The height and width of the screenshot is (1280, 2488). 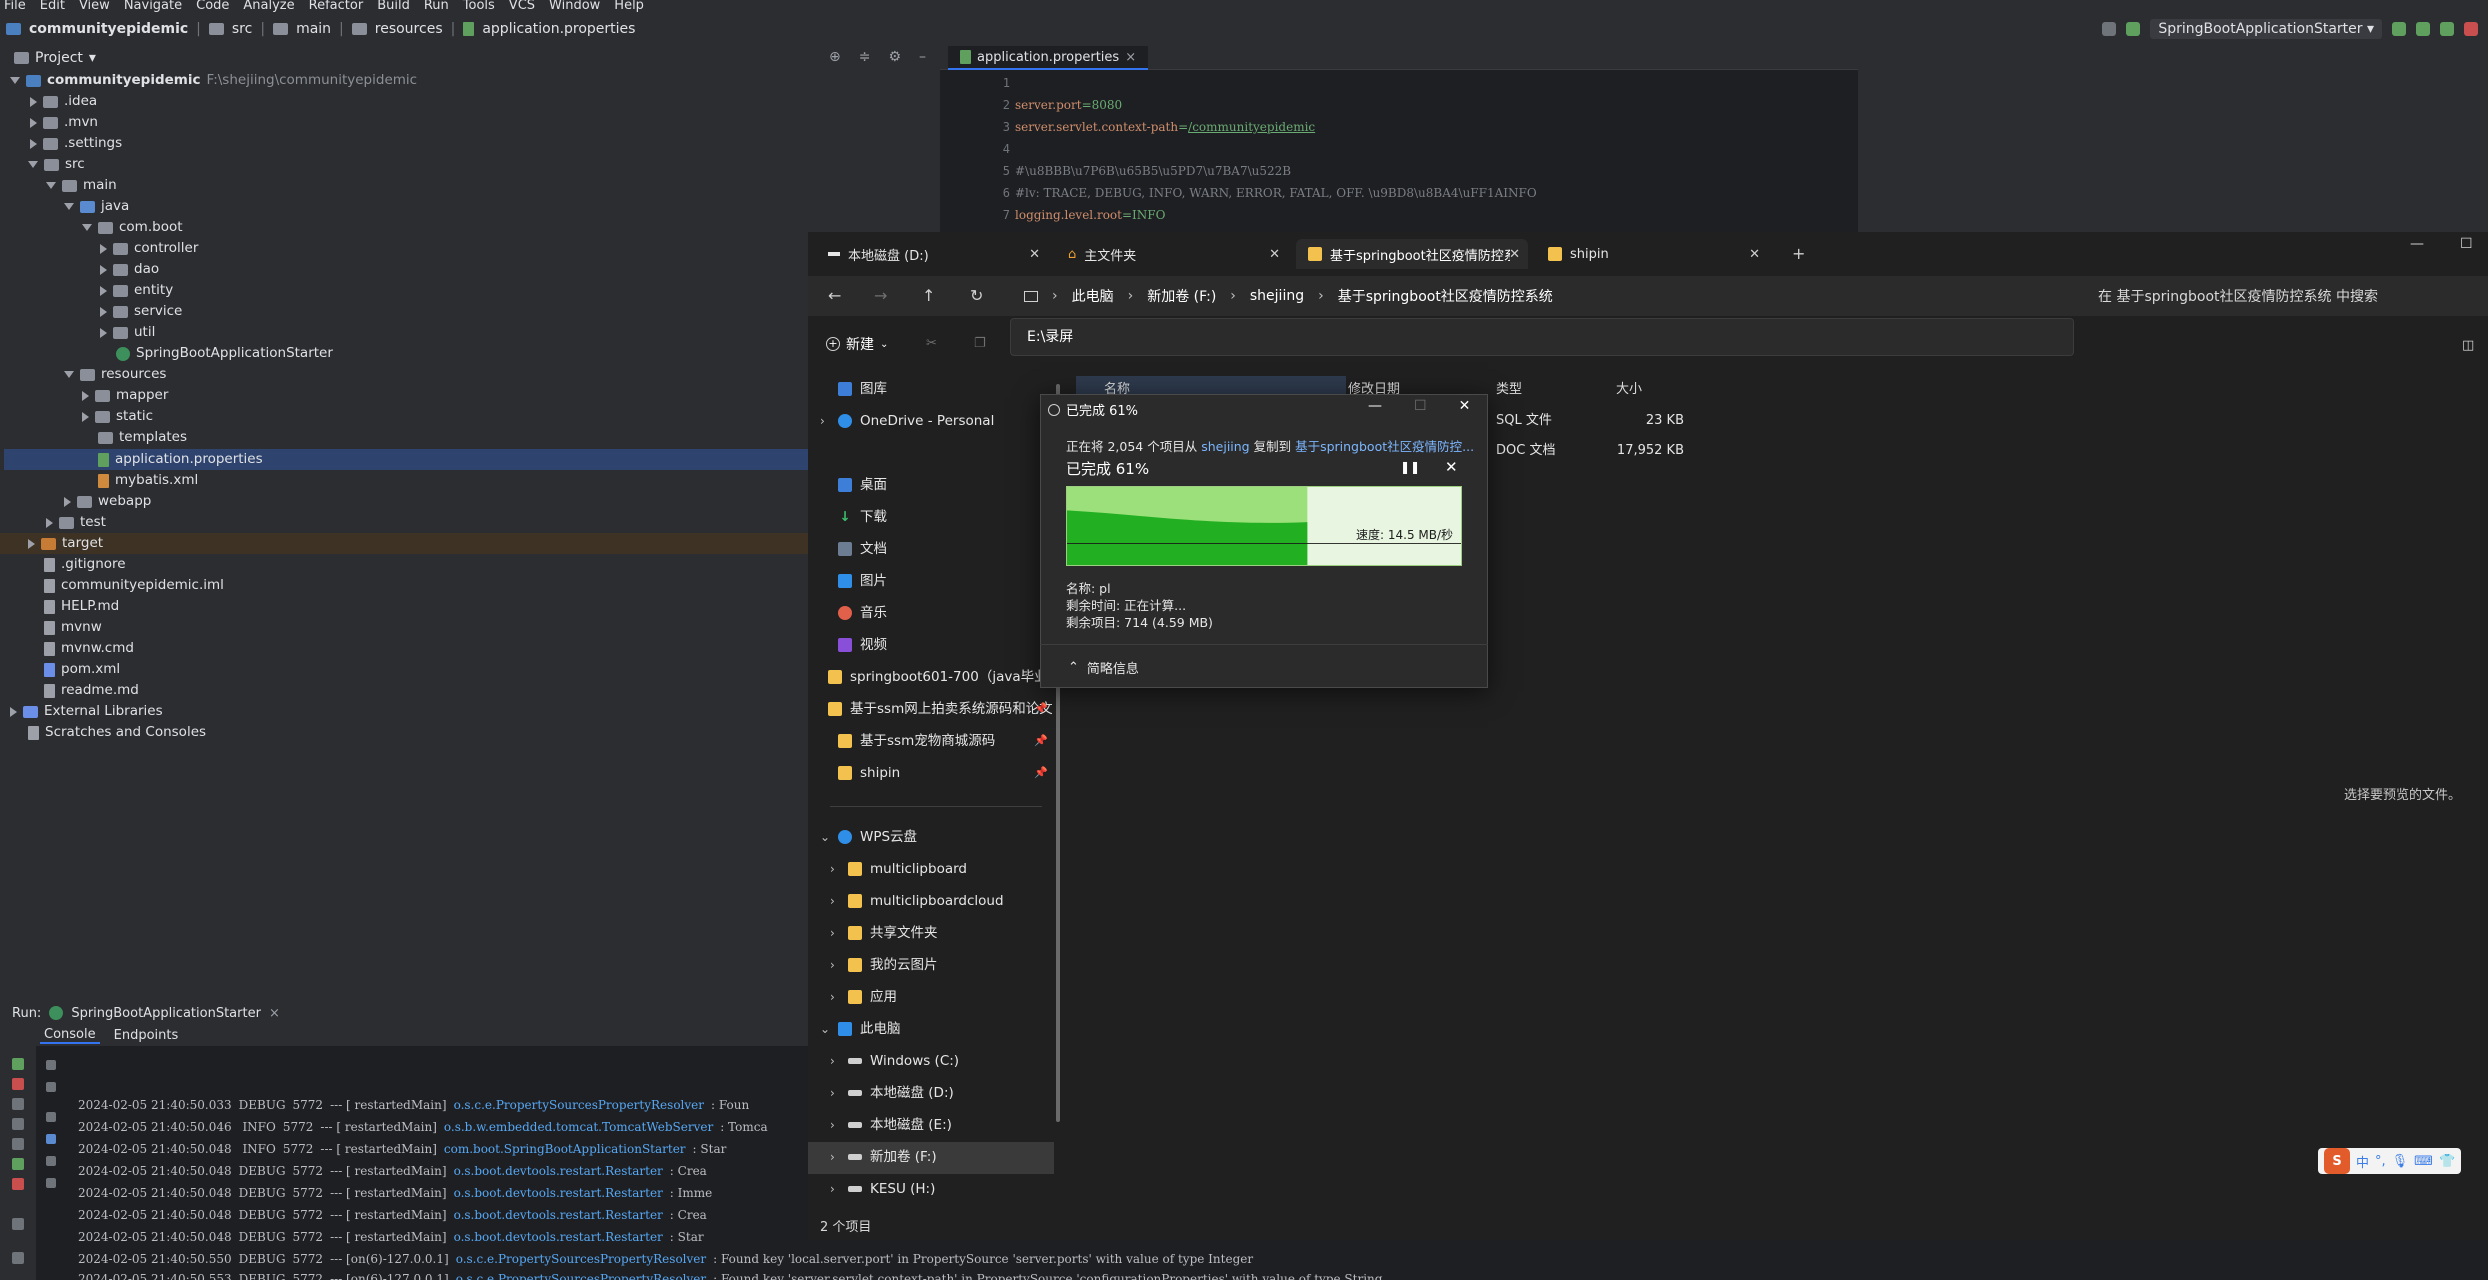 What do you see at coordinates (935, 549) in the screenshot?
I see `nav-item-documents: 文档` at bounding box center [935, 549].